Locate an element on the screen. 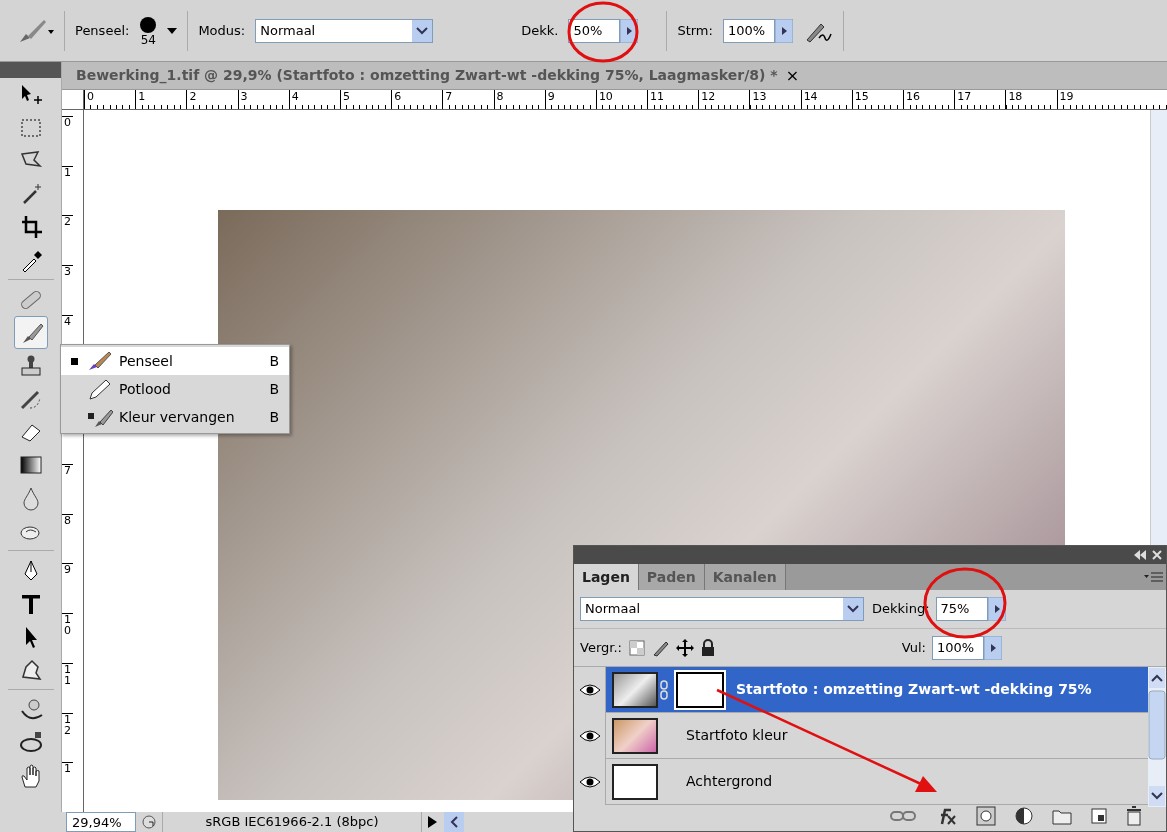 This screenshot has height=832, width=1167. layer-name: Startfoto kleur is located at coordinates (737, 735).